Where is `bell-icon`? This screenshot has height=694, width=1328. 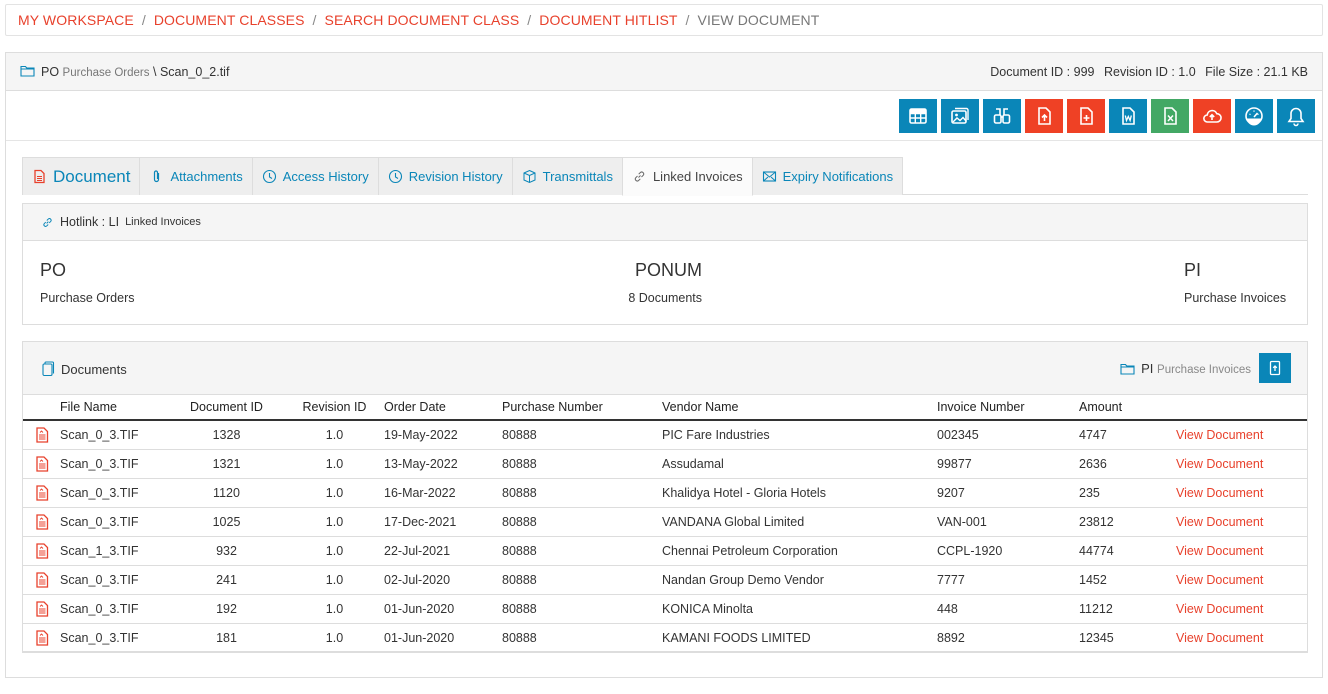 bell-icon is located at coordinates (1296, 116).